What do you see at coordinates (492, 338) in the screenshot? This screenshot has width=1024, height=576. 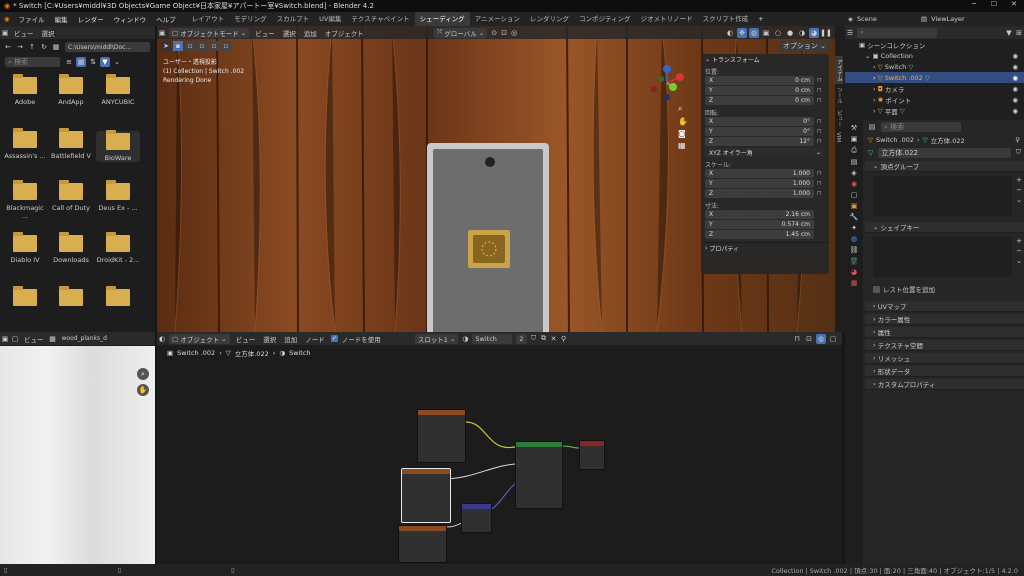 I see `material-name-field: Switch` at bounding box center [492, 338].